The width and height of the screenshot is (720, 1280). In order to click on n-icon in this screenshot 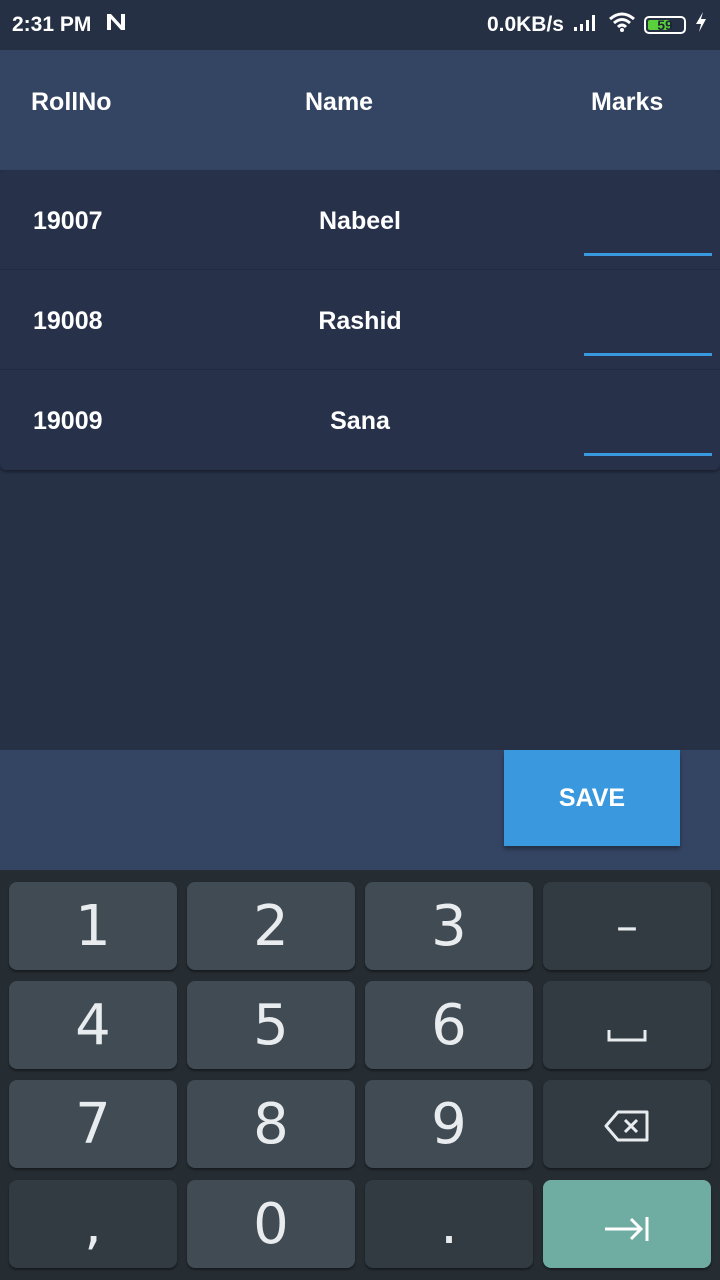, I will do `click(116, 25)`.